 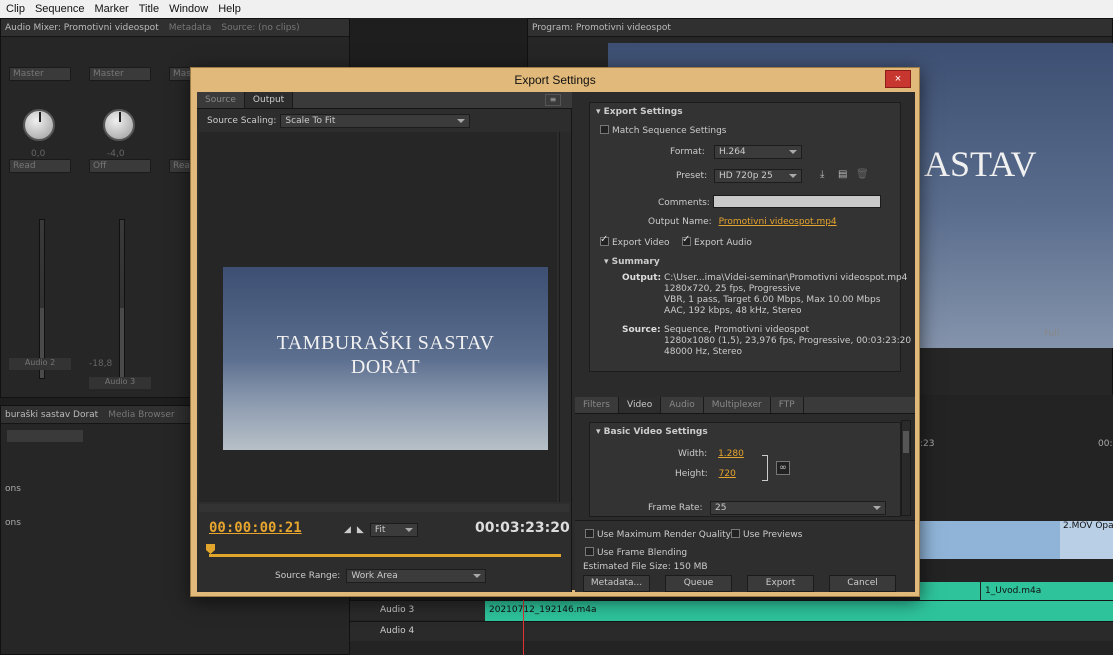 I want to click on audio-clip, so click(x=950, y=592).